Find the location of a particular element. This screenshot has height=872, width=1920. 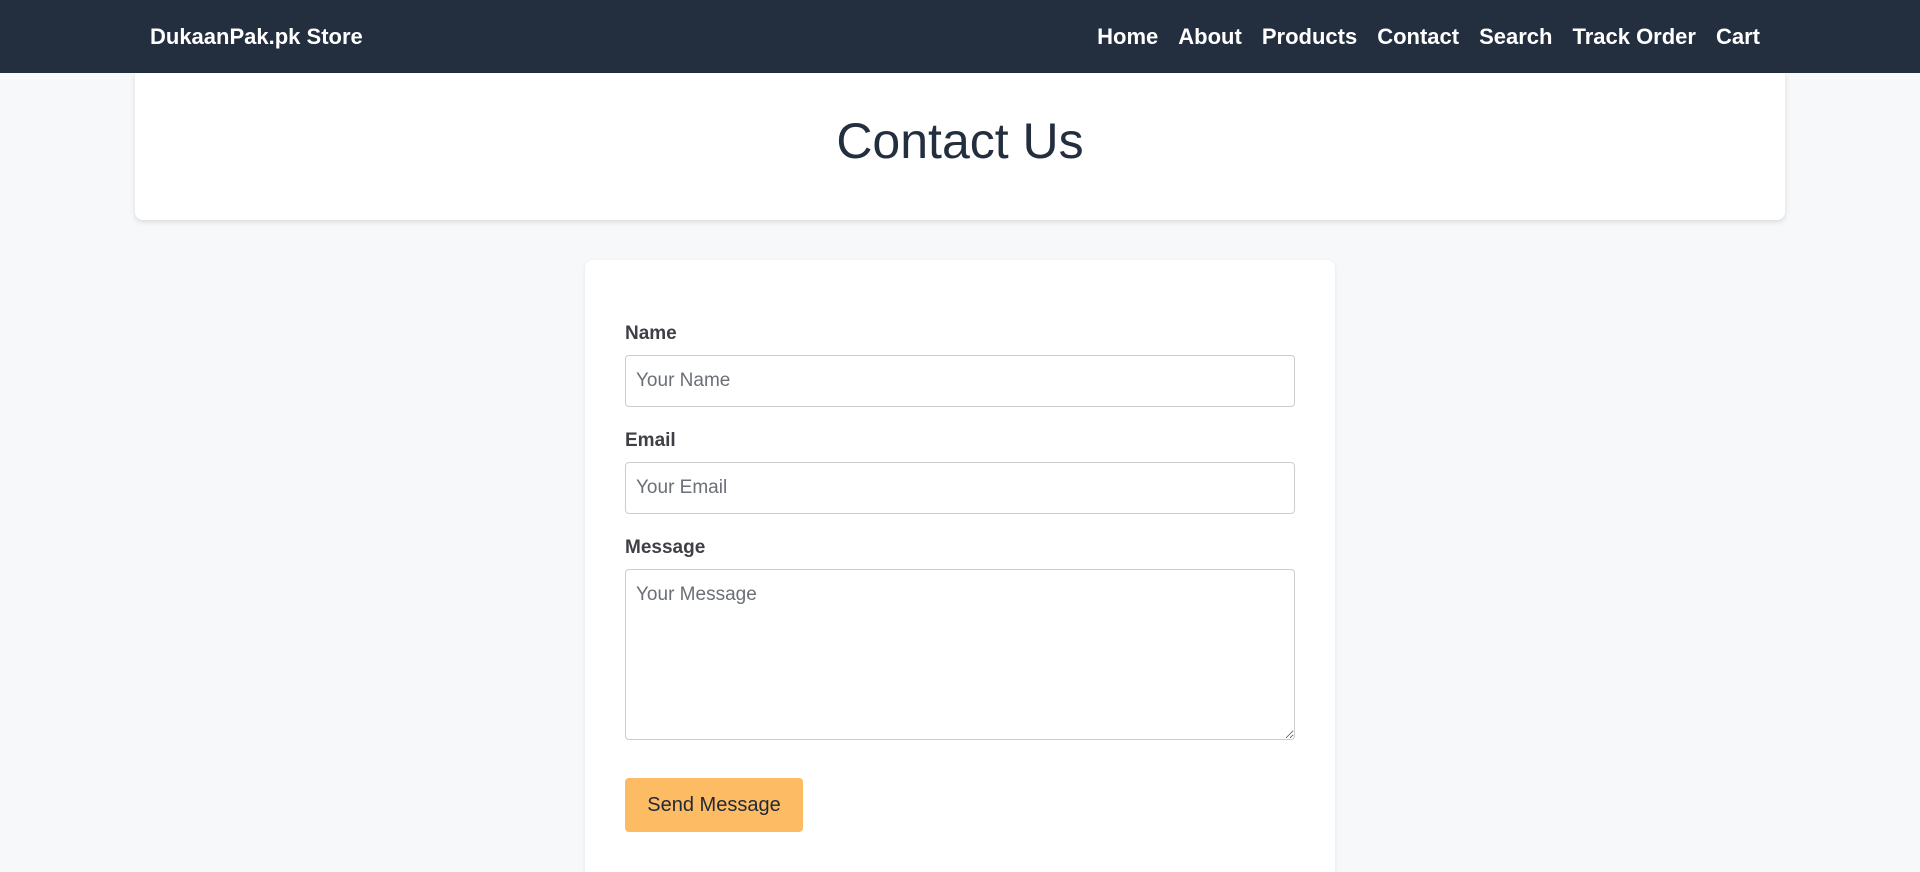

message-label: Message is located at coordinates (665, 547).